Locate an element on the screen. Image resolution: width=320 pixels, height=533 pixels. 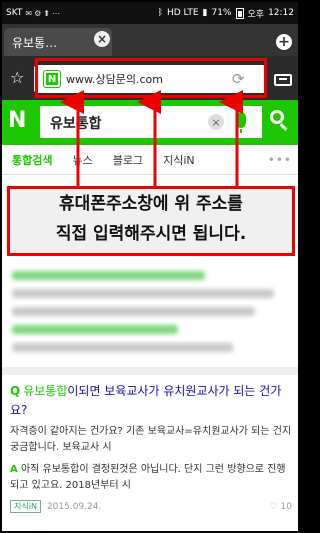
tab-blog: 블로그 is located at coordinates (128, 160).